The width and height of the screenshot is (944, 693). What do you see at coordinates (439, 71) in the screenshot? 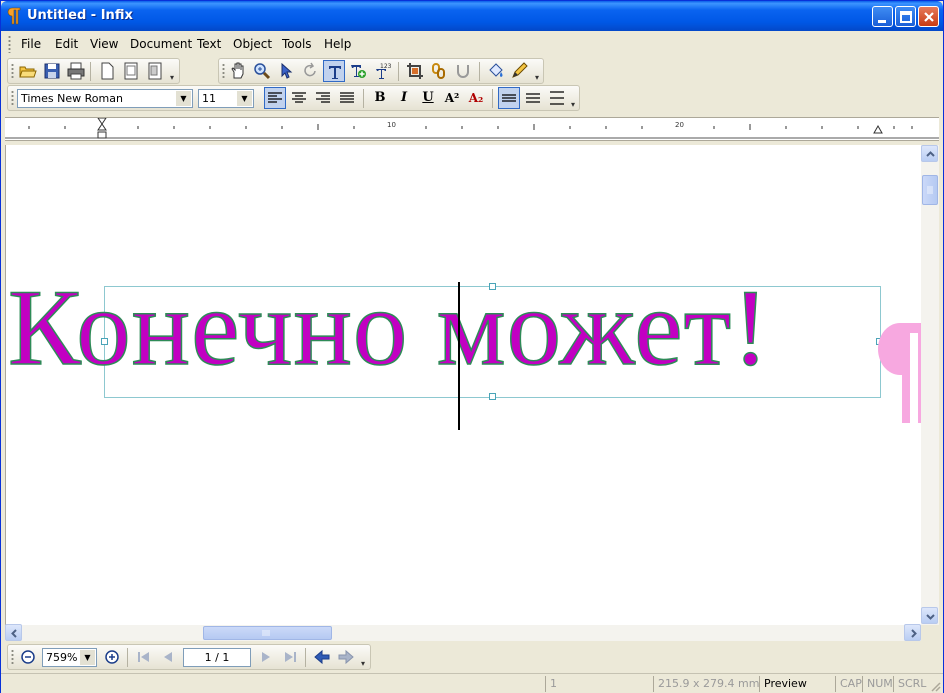
I see `link-tool-button` at bounding box center [439, 71].